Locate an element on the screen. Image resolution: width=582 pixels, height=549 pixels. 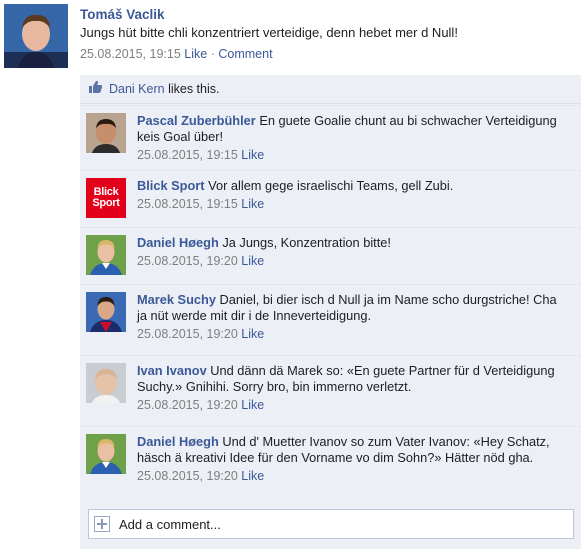
post-comment-link: Comment is located at coordinates (245, 54).